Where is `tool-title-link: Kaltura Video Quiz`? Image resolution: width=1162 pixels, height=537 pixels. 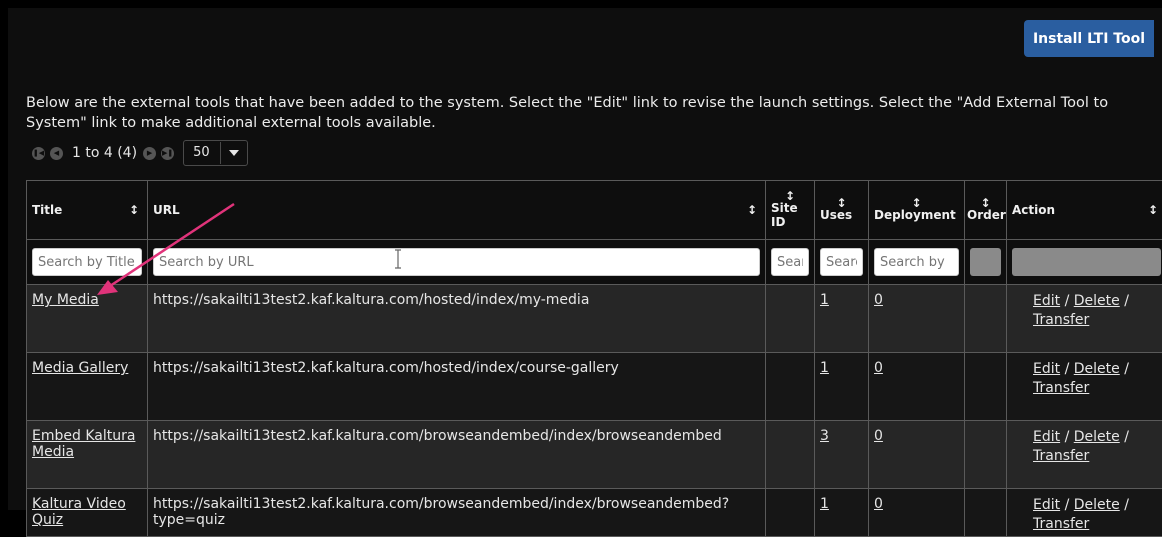
tool-title-link: Kaltura Video Quiz is located at coordinates (79, 512).